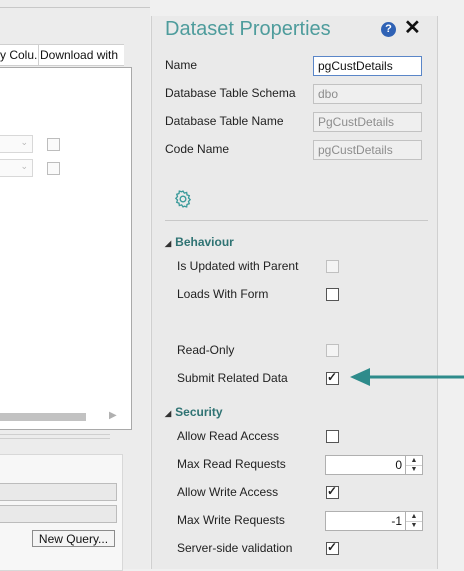  Describe the element at coordinates (374, 465) in the screenshot. I see `max-read-requests-stepper: 0 ▲ ▼` at that location.